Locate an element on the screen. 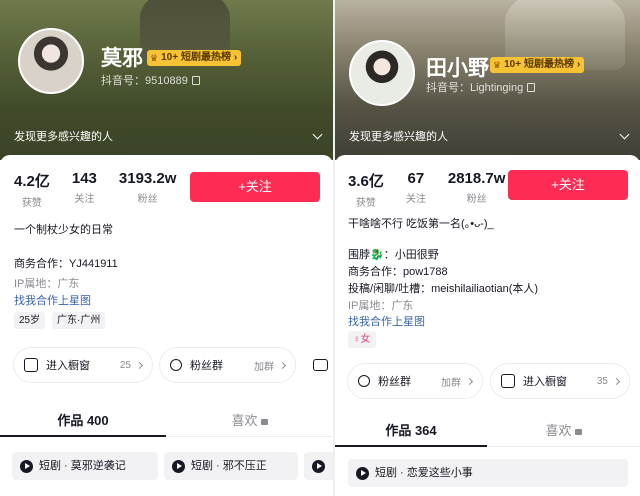  content-tabs: 作品 400 喜欢 is located at coordinates (166, 422).